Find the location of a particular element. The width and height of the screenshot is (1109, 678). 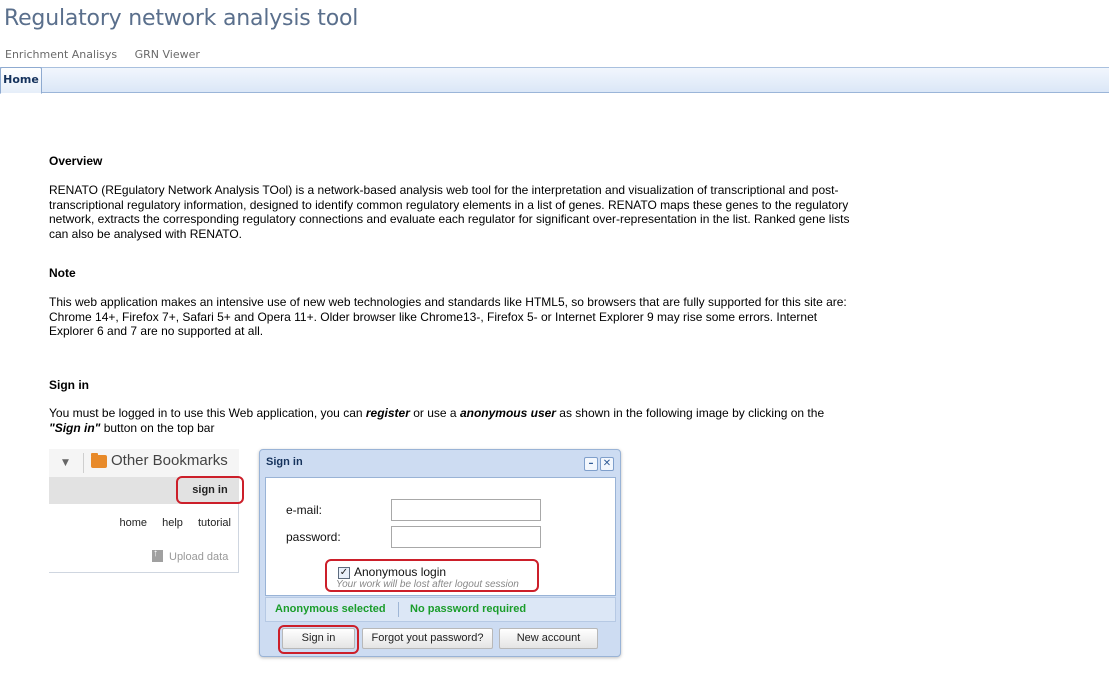

nav-link-grn-viewer: GRN Viewer is located at coordinates (167, 54).